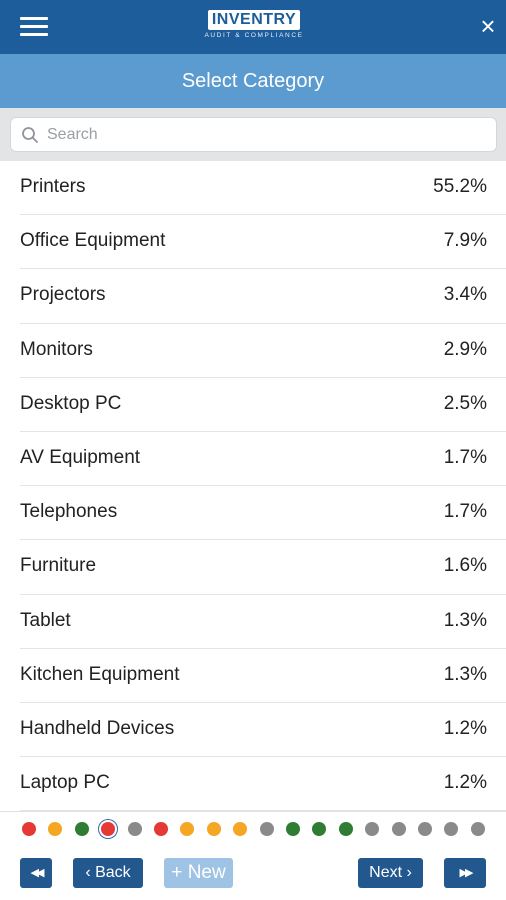 Image resolution: width=506 pixels, height=900 pixels. Describe the element at coordinates (71, 403) in the screenshot. I see `category-name: Desktop PC` at that location.